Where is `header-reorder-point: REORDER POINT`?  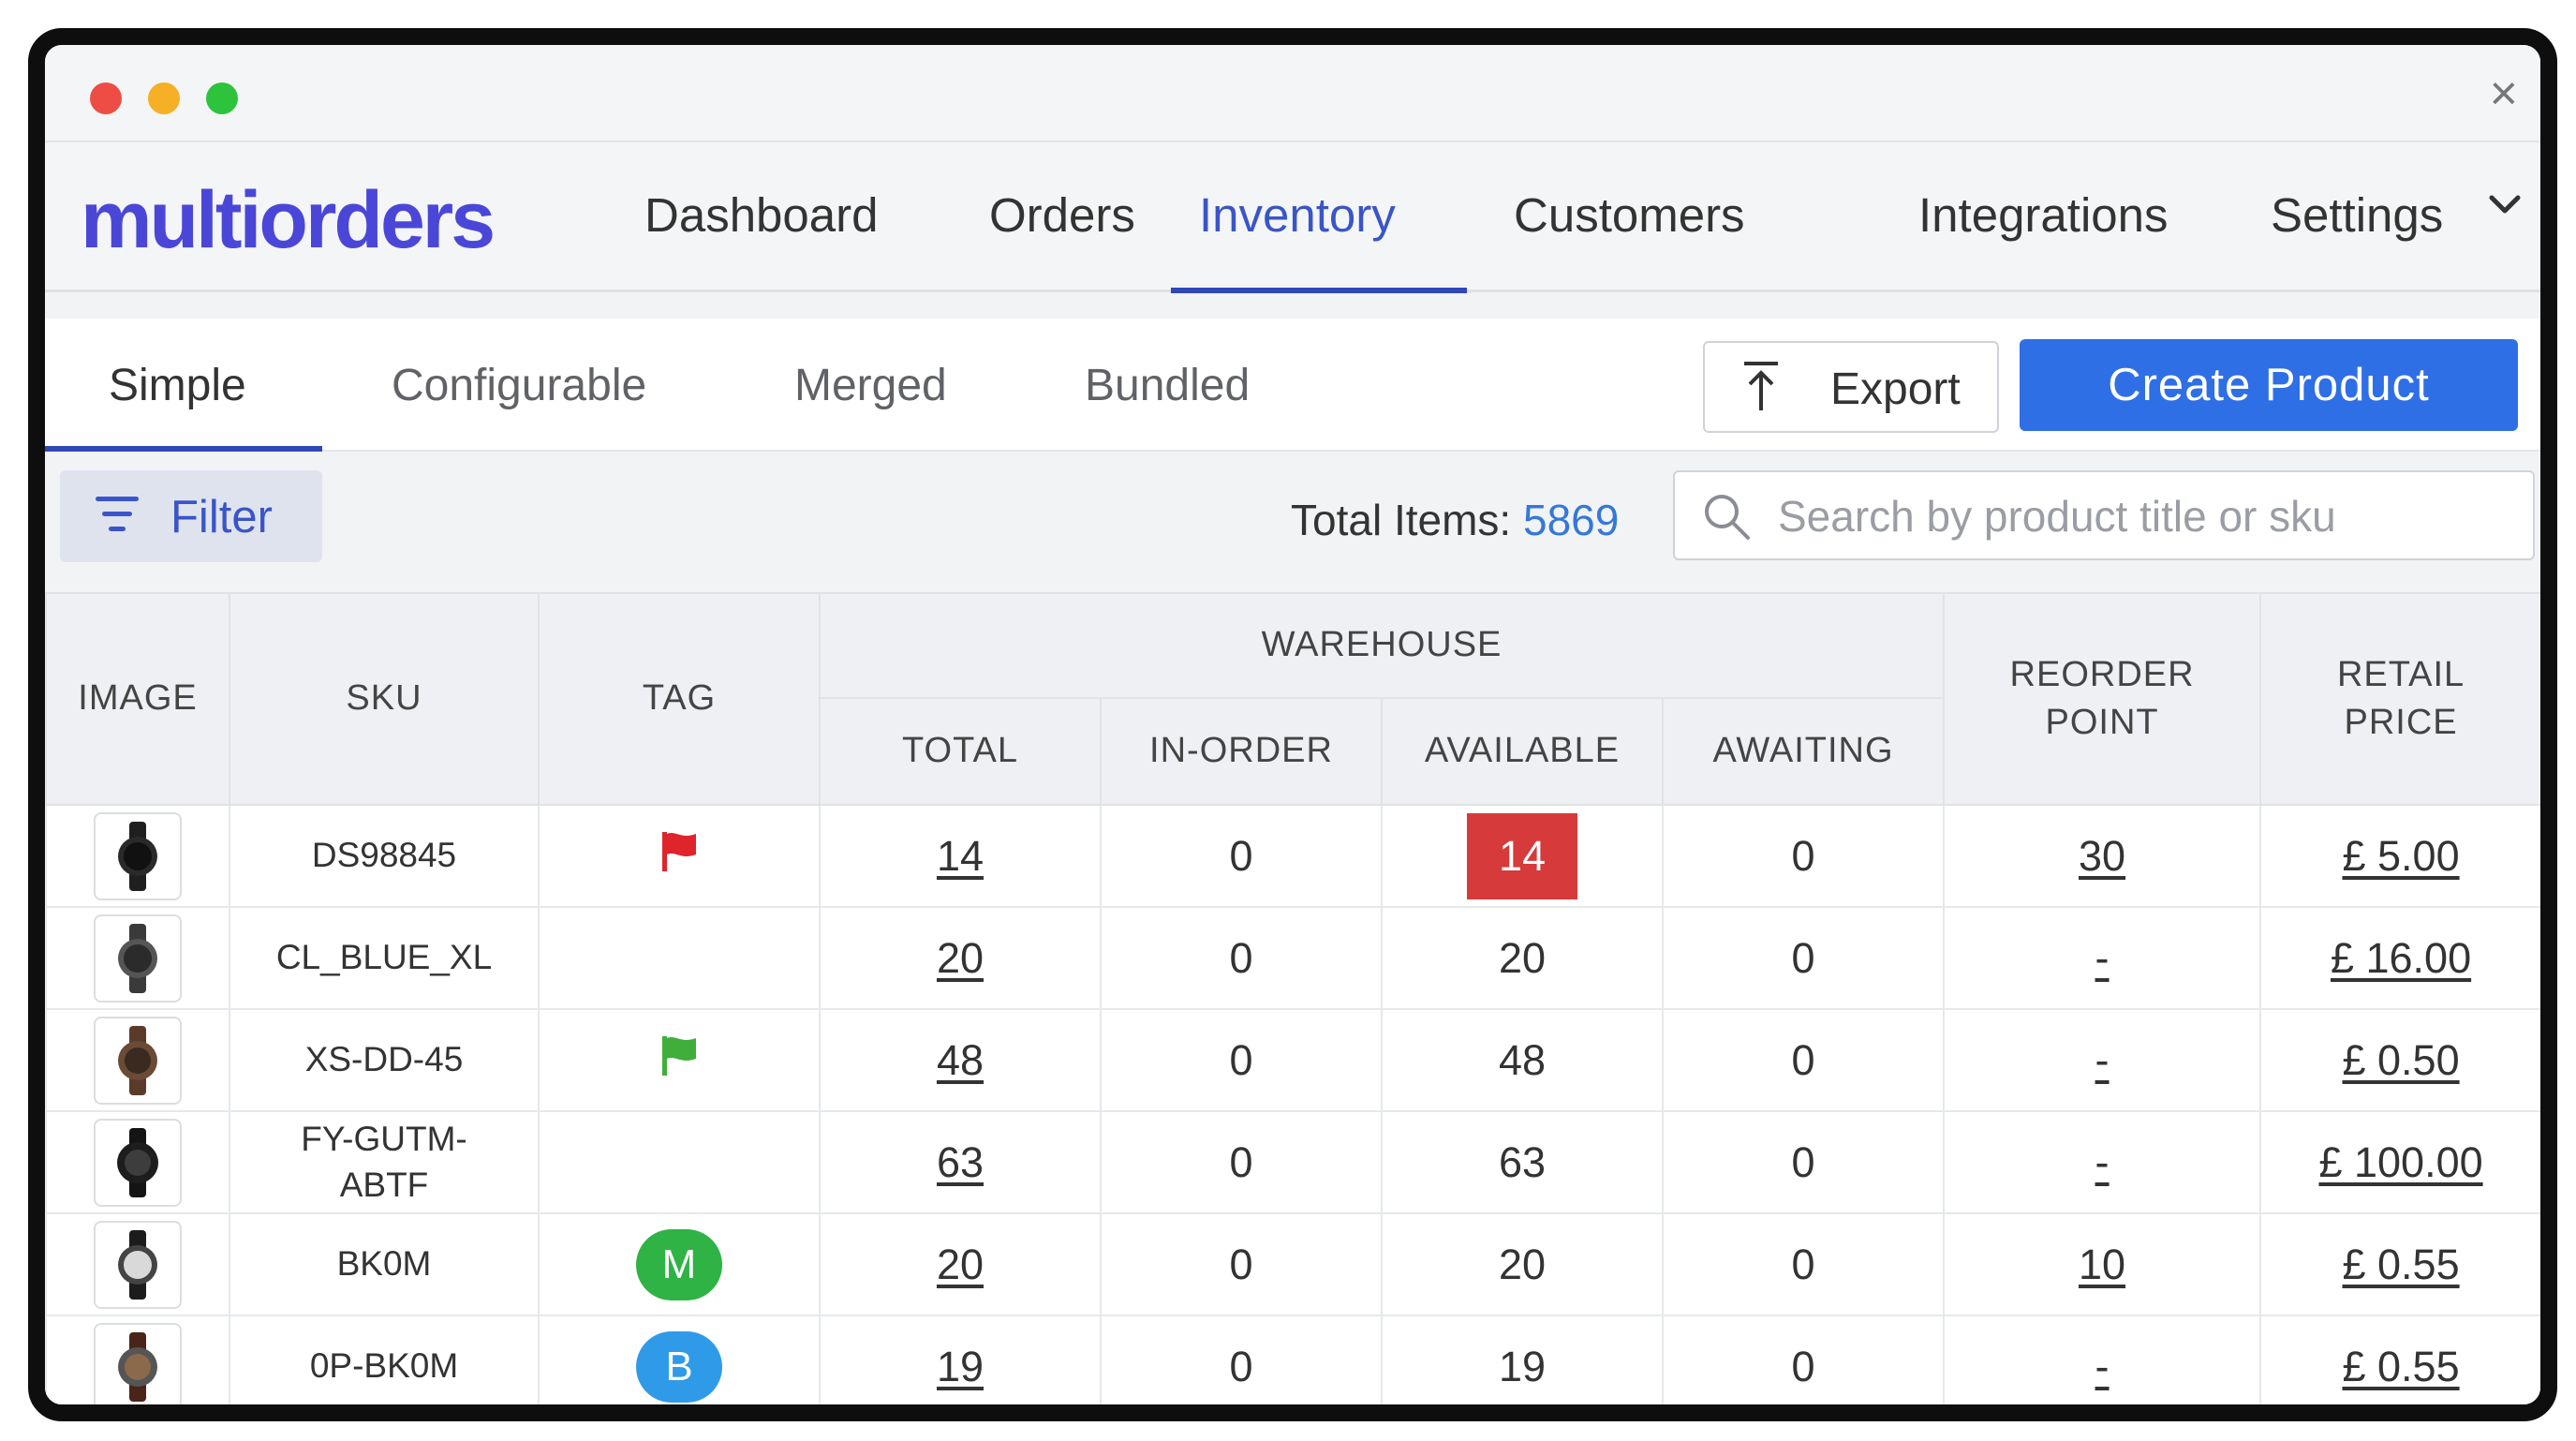
header-reorder-point: REORDER POINT is located at coordinates (2102, 699).